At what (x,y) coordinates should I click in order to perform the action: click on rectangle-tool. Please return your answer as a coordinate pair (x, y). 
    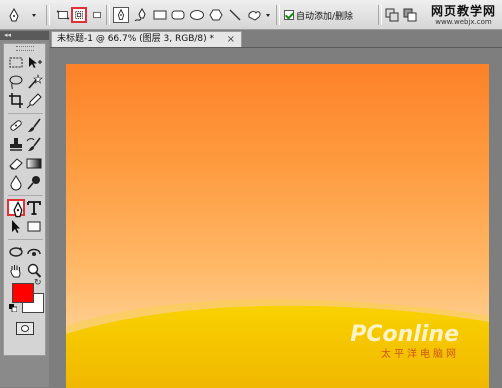
    Looking at the image, I should click on (34, 226).